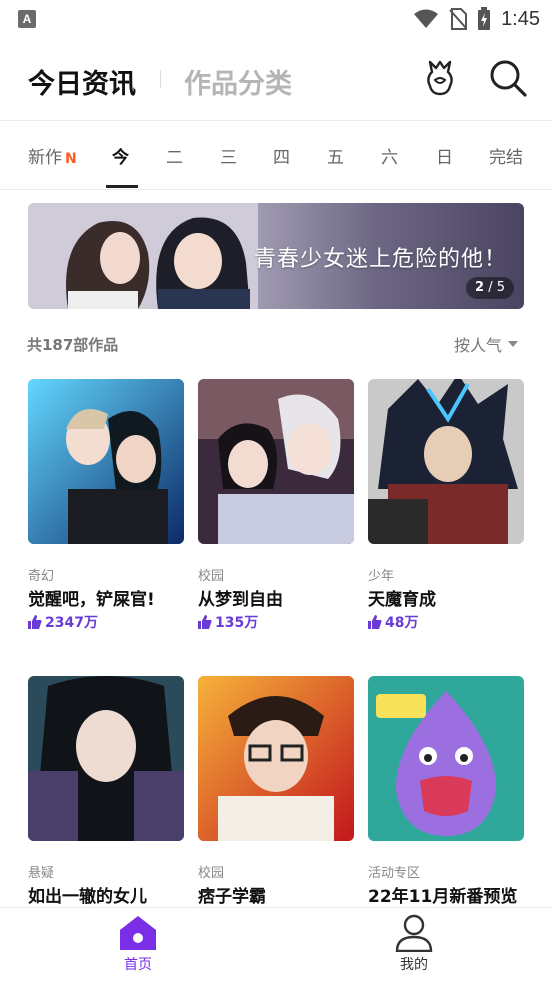 The width and height of the screenshot is (552, 981). What do you see at coordinates (87, 897) in the screenshot?
I see `comic-title: 如出一辙的女儿` at bounding box center [87, 897].